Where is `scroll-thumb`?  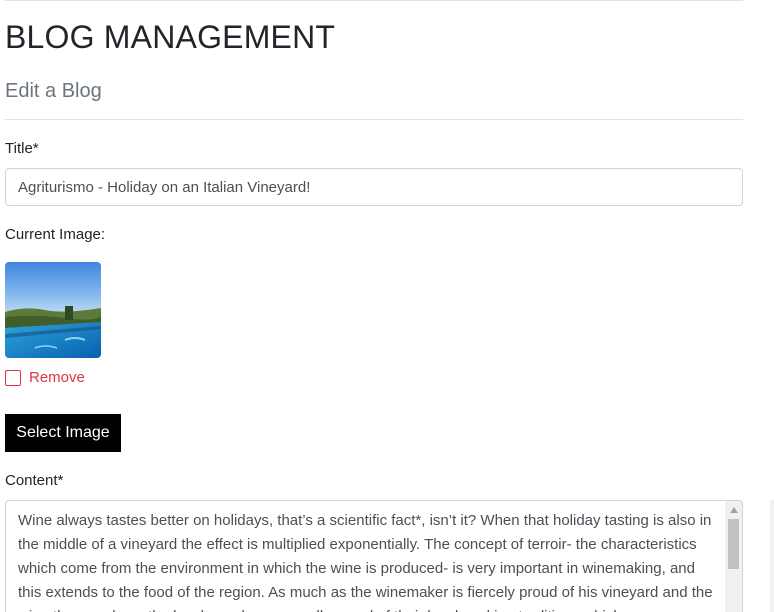
scroll-thumb is located at coordinates (733, 544).